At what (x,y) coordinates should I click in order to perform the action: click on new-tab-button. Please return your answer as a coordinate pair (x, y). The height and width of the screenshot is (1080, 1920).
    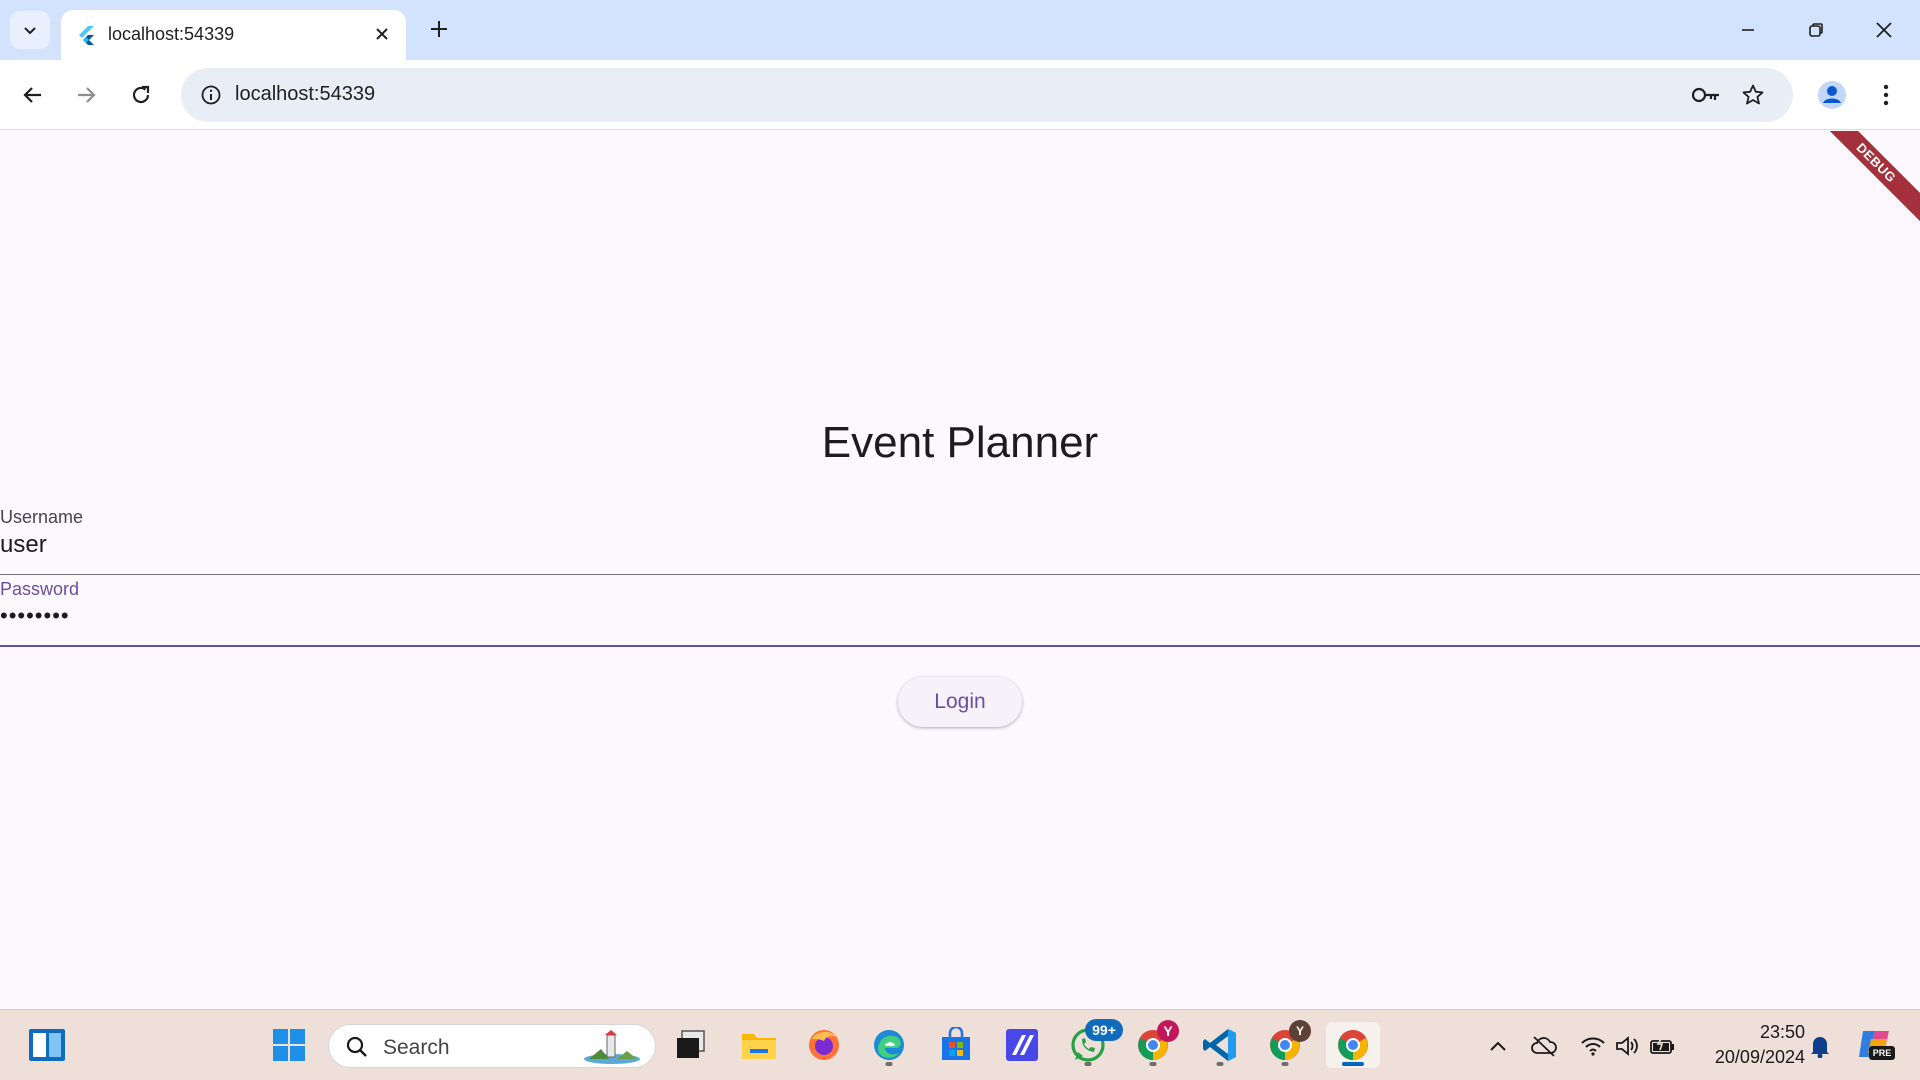
    Looking at the image, I should click on (439, 29).